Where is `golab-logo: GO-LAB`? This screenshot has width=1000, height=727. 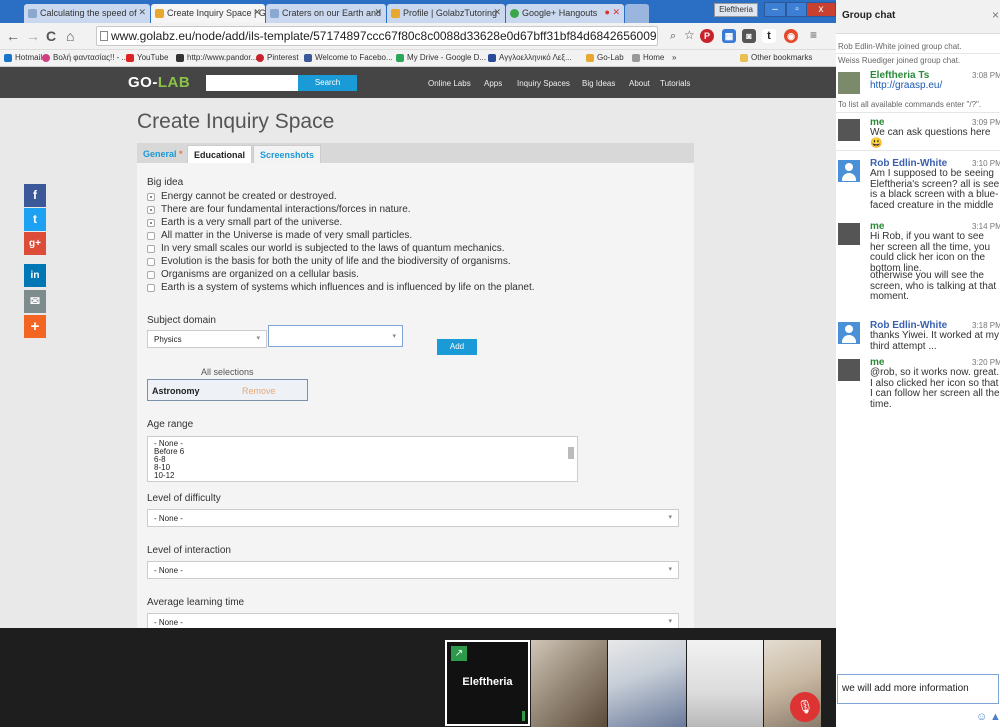 golab-logo: GO-LAB is located at coordinates (159, 82).